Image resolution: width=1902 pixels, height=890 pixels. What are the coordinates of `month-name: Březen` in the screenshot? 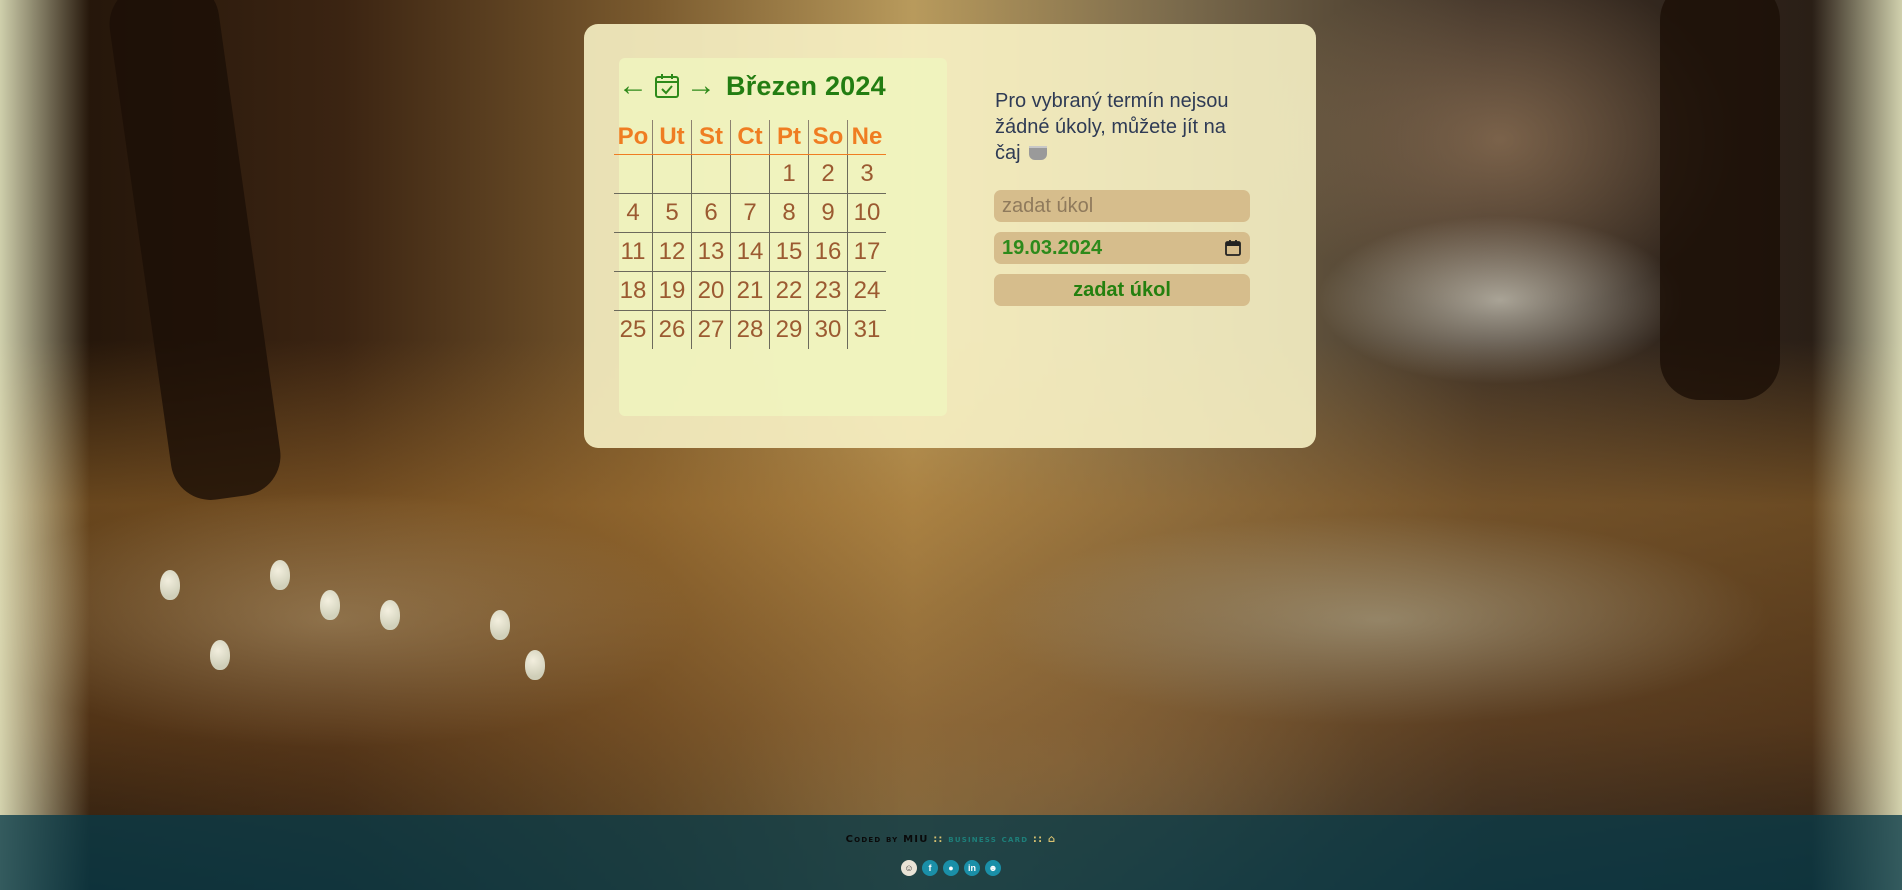 It's located at (772, 85).